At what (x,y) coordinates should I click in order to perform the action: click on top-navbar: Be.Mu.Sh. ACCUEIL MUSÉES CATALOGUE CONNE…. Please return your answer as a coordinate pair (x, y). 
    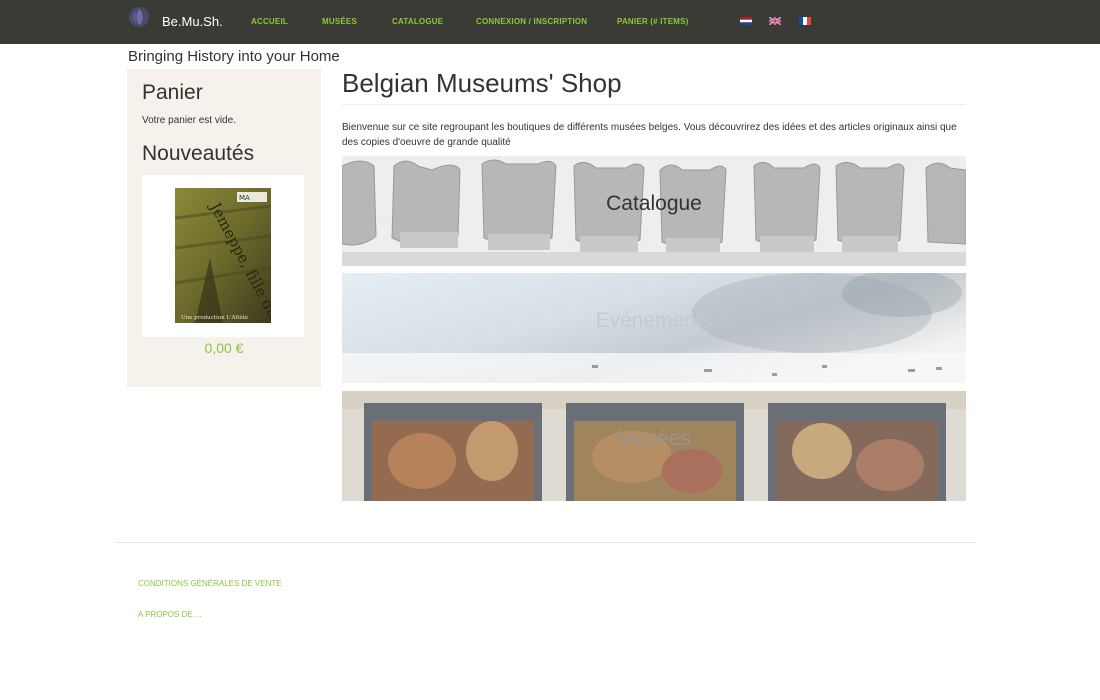
    Looking at the image, I should click on (550, 22).